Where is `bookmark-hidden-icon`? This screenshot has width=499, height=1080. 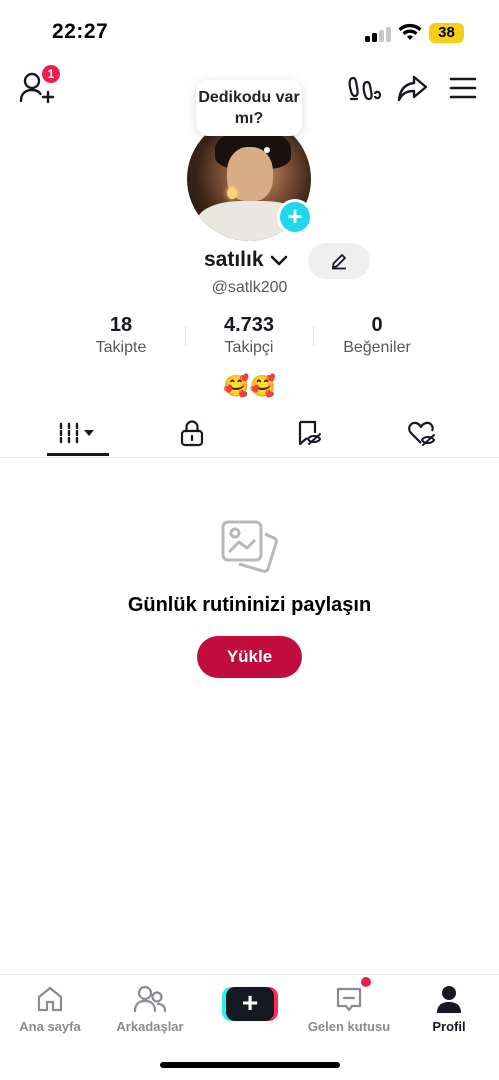 bookmark-hidden-icon is located at coordinates (310, 433).